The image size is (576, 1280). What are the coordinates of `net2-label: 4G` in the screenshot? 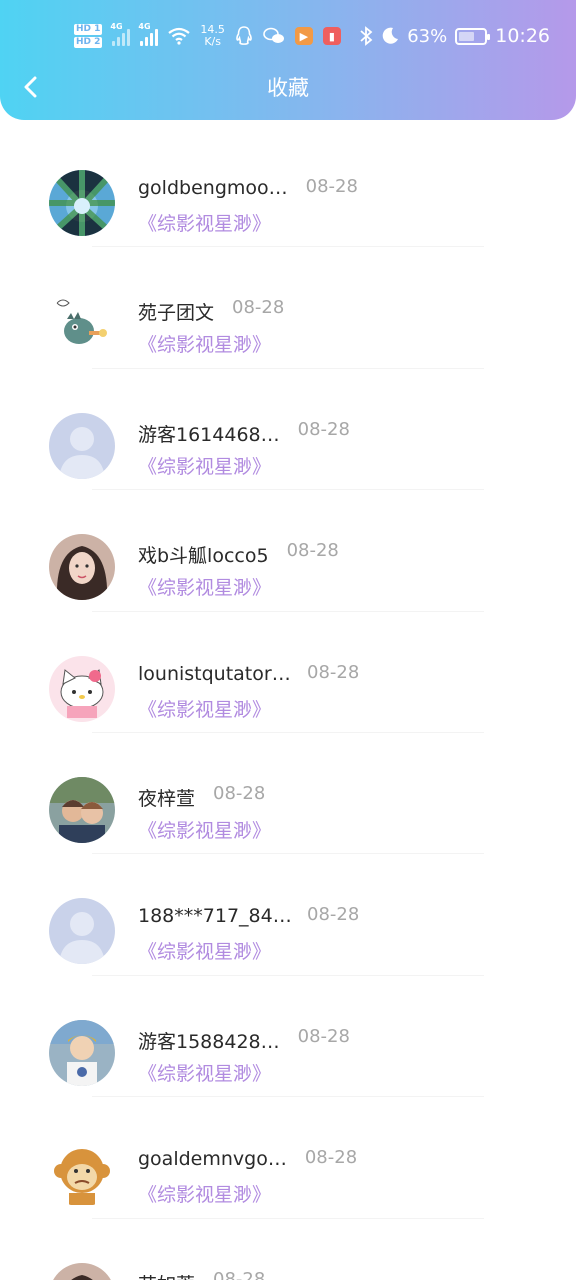 It's located at (144, 26).